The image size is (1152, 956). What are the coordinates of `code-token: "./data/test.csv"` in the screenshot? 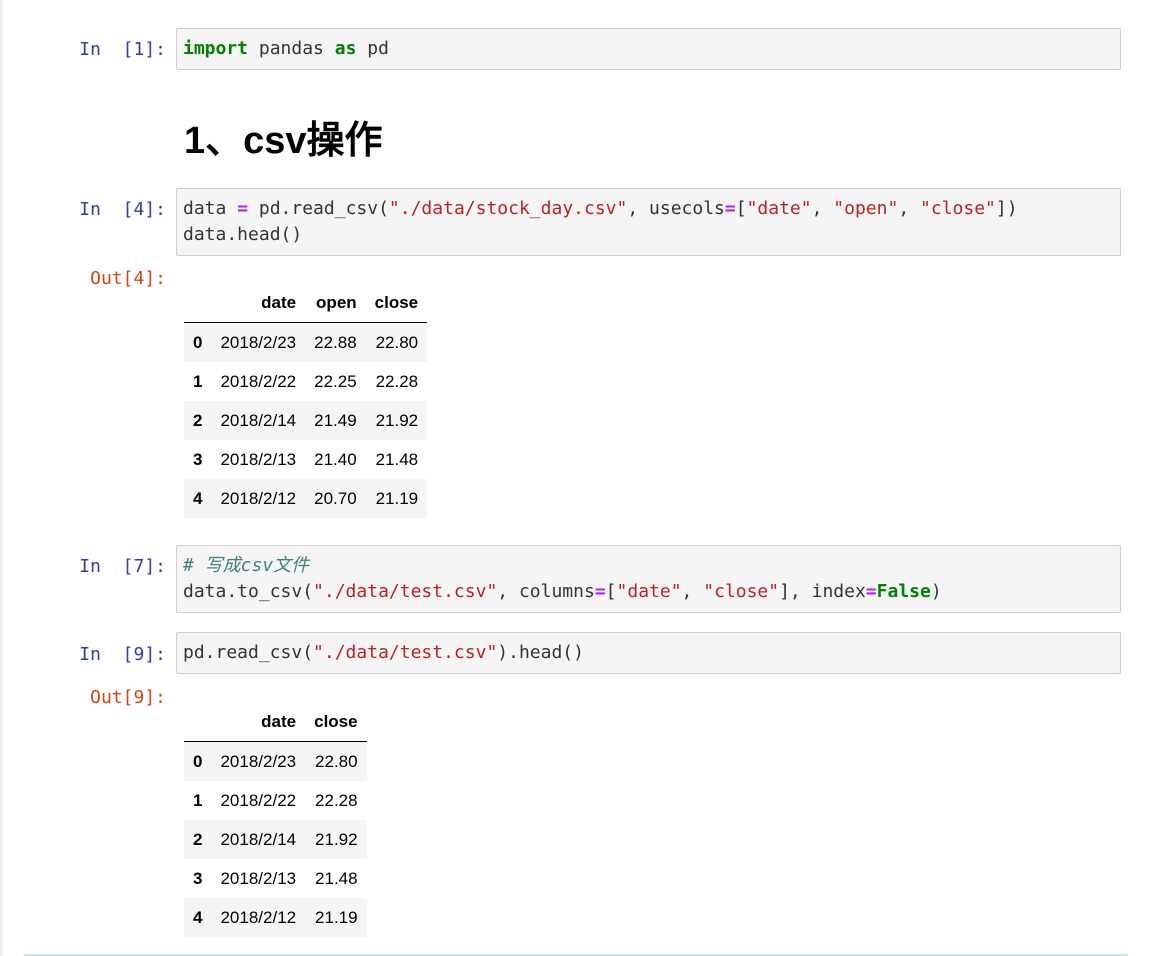 It's located at (405, 652).